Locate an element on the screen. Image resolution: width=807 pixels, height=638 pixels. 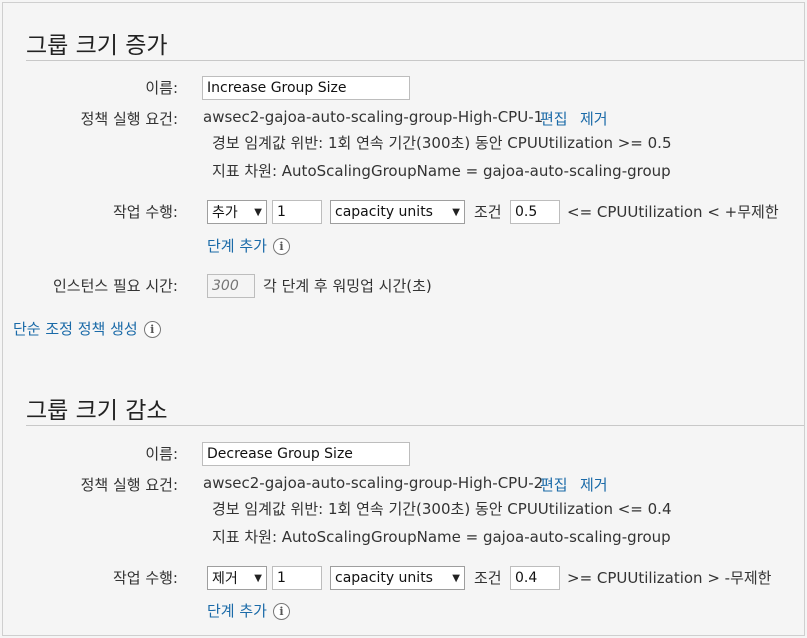
simple-policy-label: 단순 조정 정책 생성 is located at coordinates (75, 329).